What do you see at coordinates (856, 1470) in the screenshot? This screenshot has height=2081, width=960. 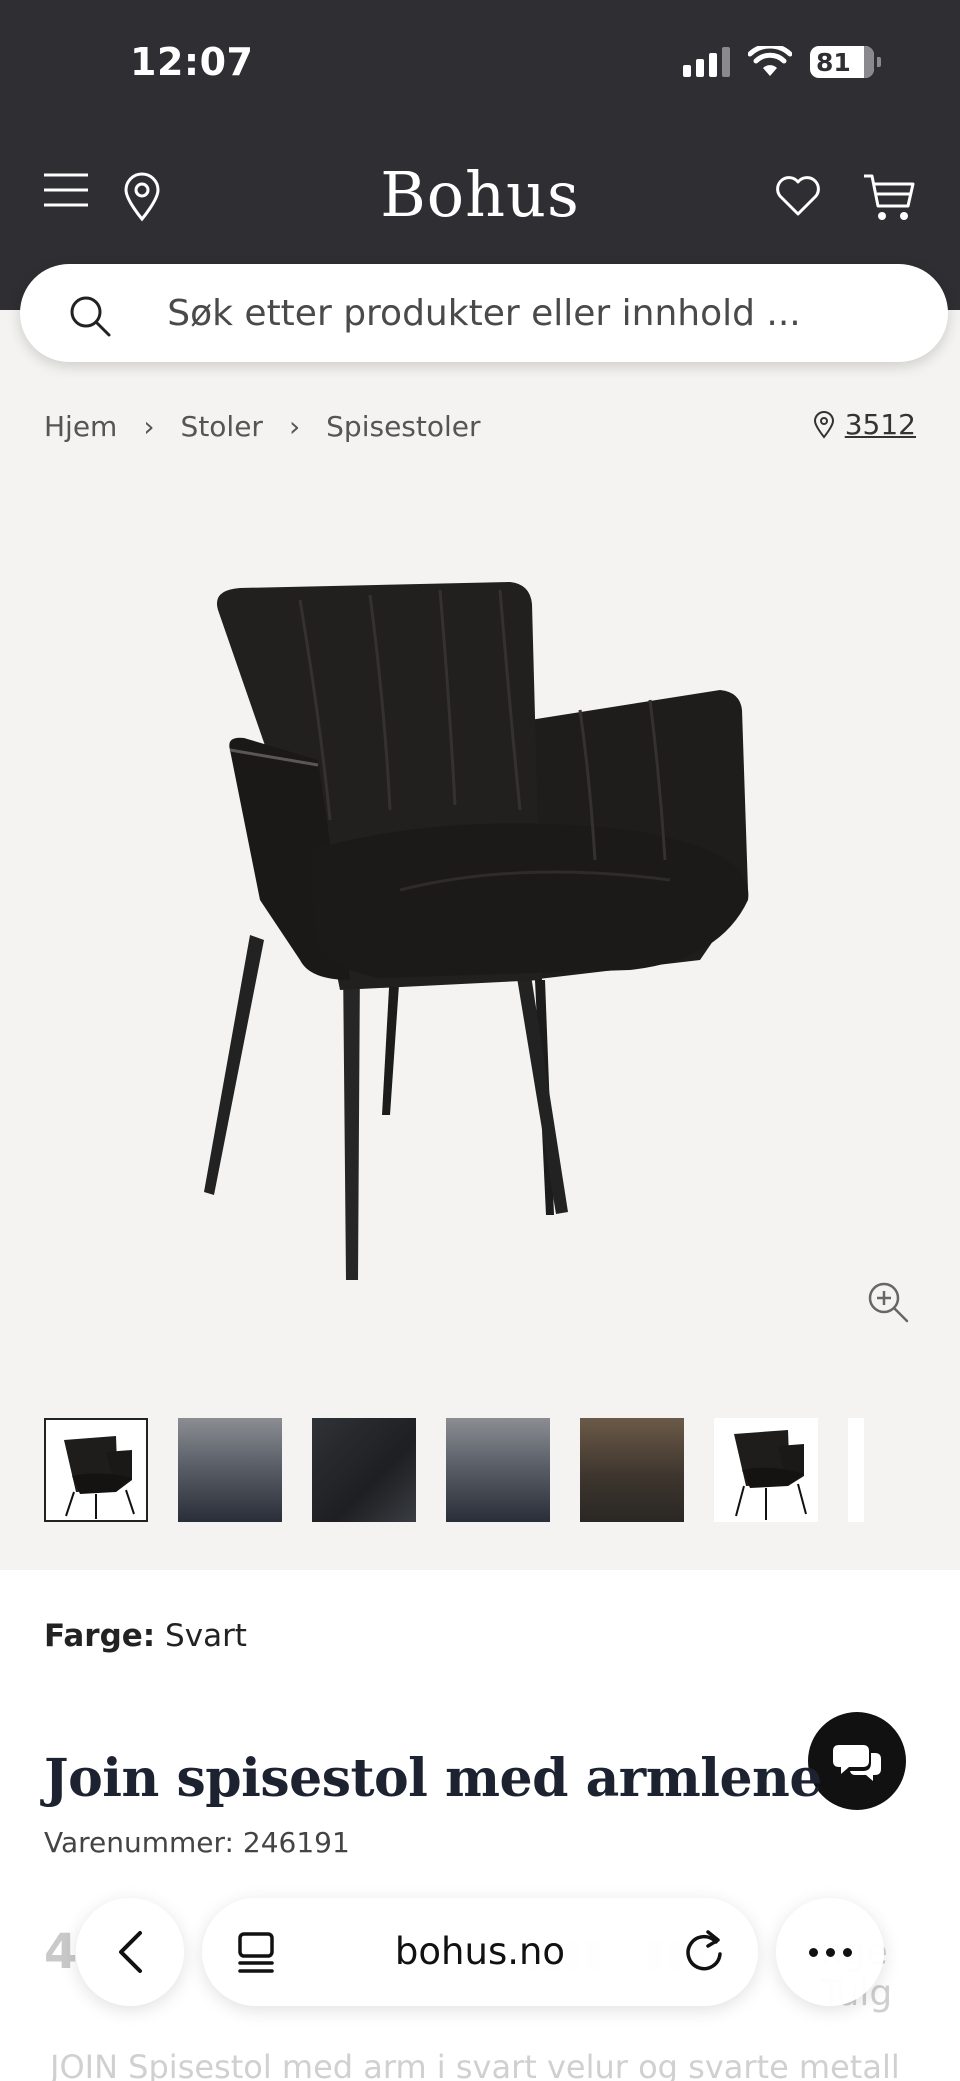 I see `thumbnail-partial` at bounding box center [856, 1470].